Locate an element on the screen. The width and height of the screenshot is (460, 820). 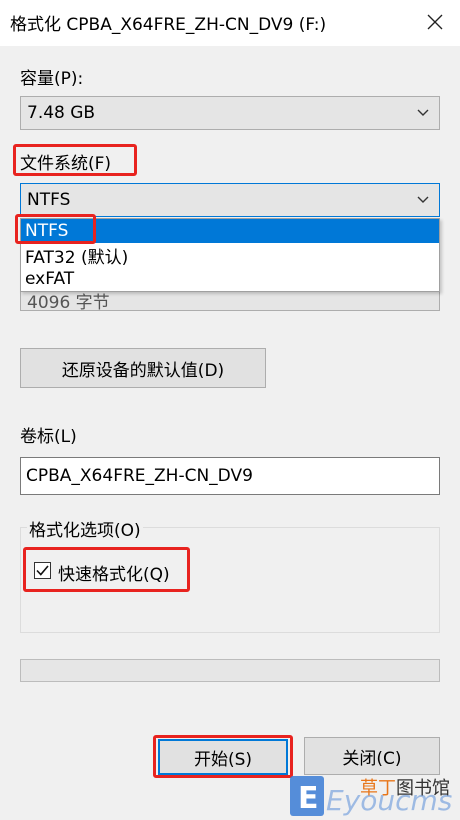
filesystem-option-fat32: FAT32 (默认) is located at coordinates (230, 255).